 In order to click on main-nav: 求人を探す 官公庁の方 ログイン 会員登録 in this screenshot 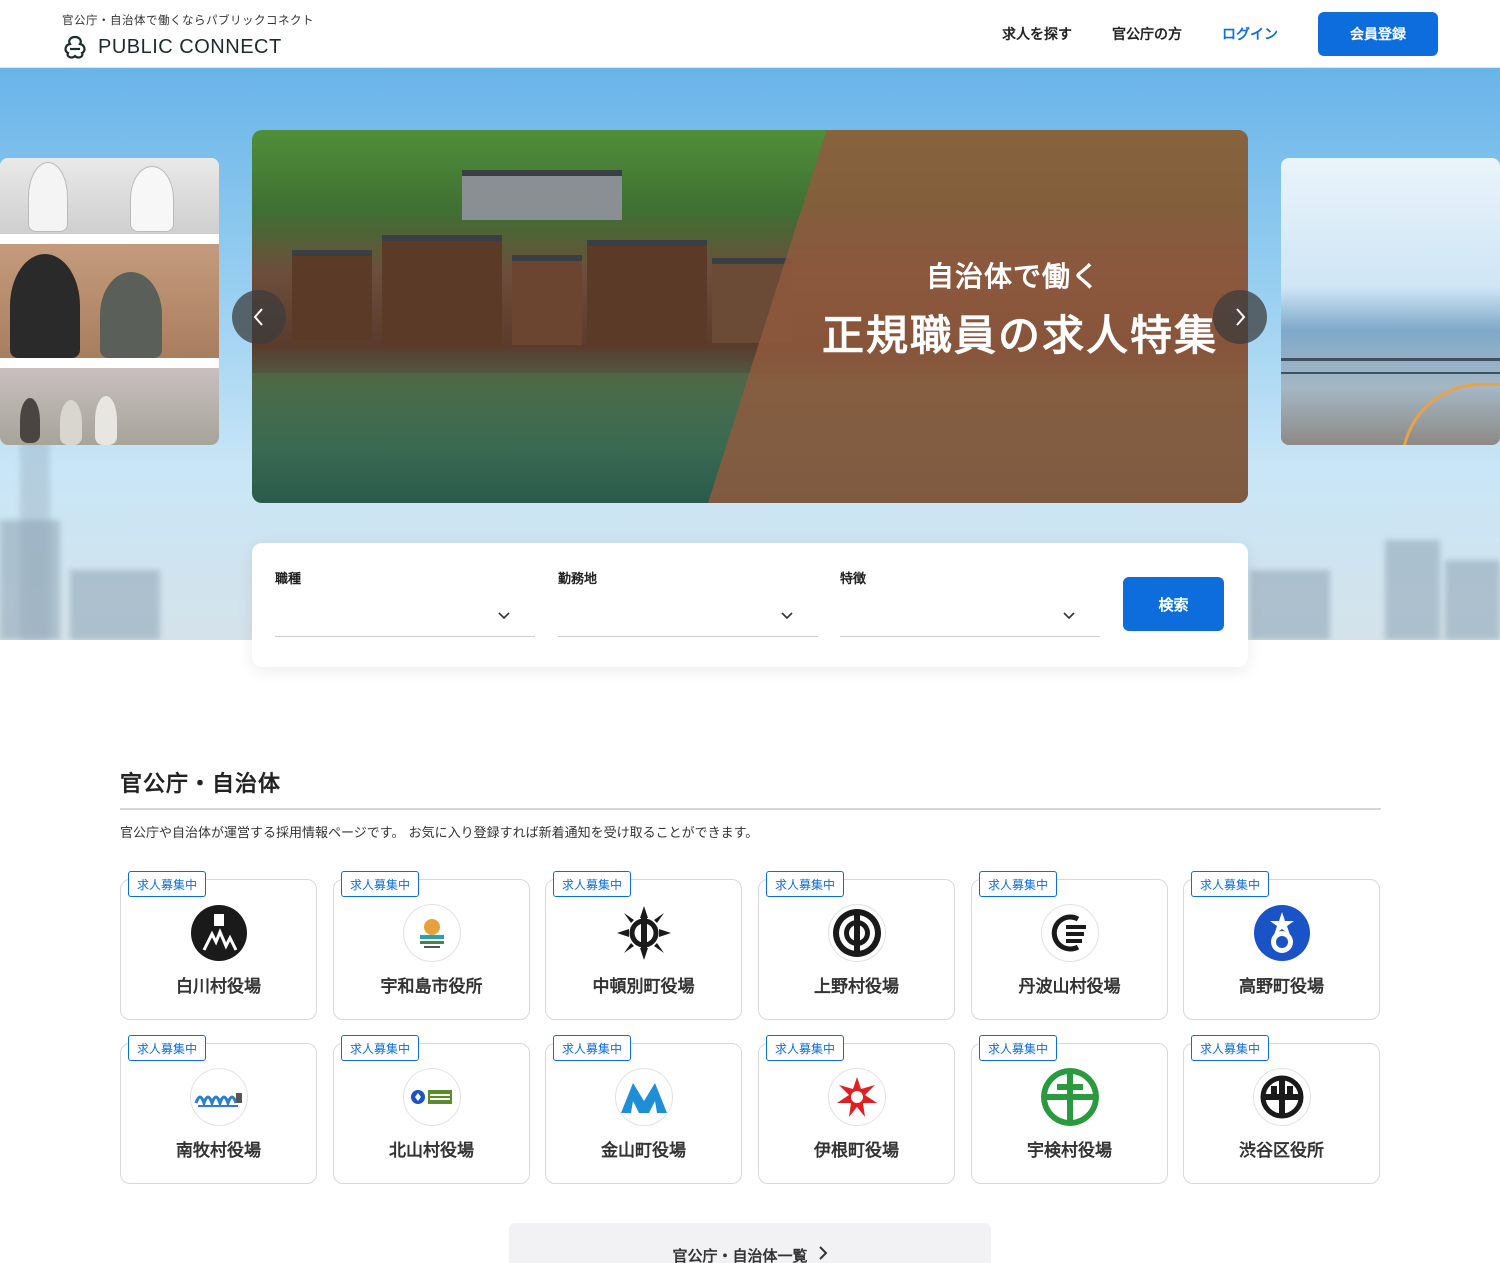, I will do `click(1220, 34)`.